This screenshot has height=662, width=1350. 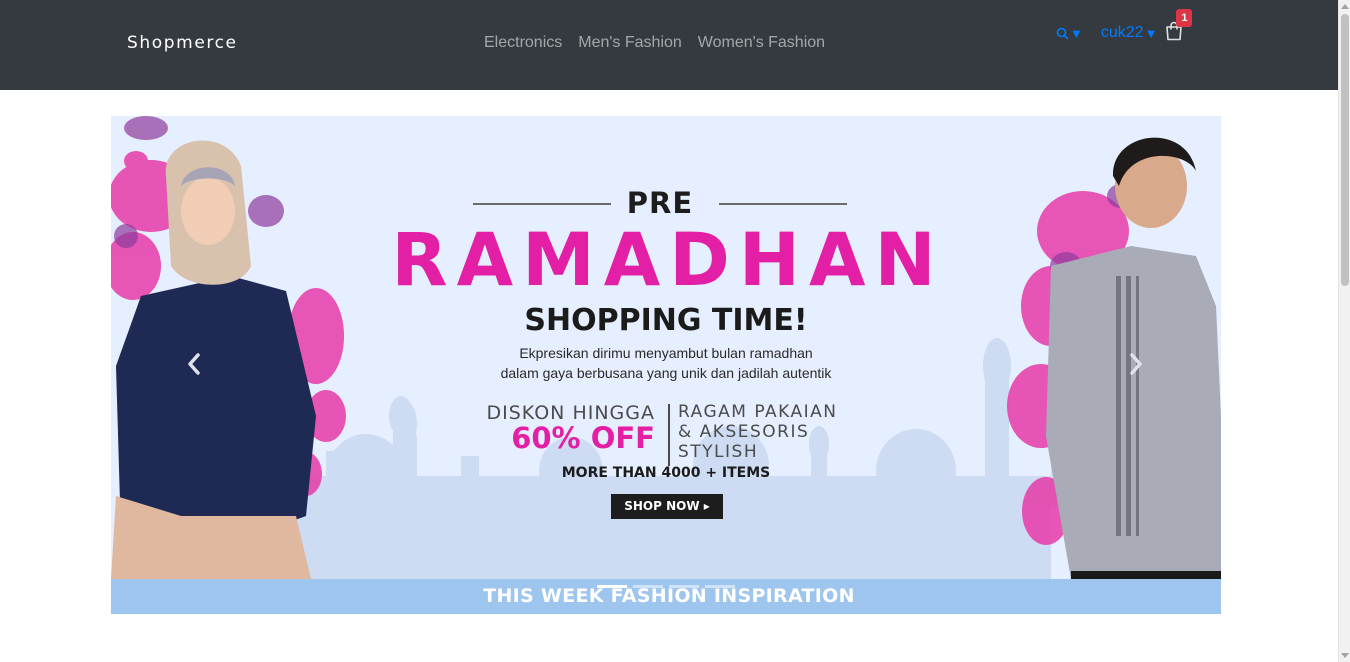 I want to click on nav-link-mens-fashion: Men's Fashion, so click(x=630, y=43).